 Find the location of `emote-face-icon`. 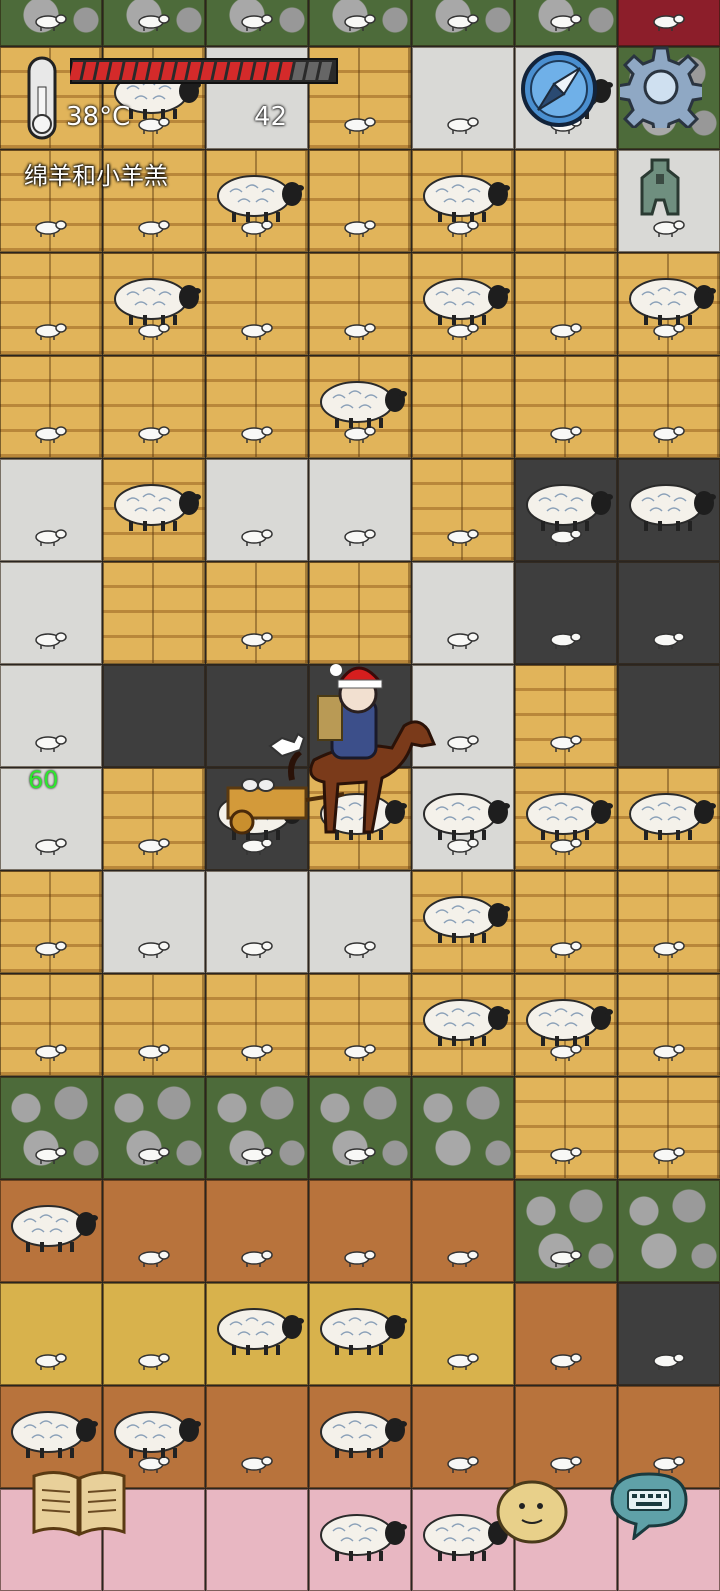

emote-face-icon is located at coordinates (532, 1509).